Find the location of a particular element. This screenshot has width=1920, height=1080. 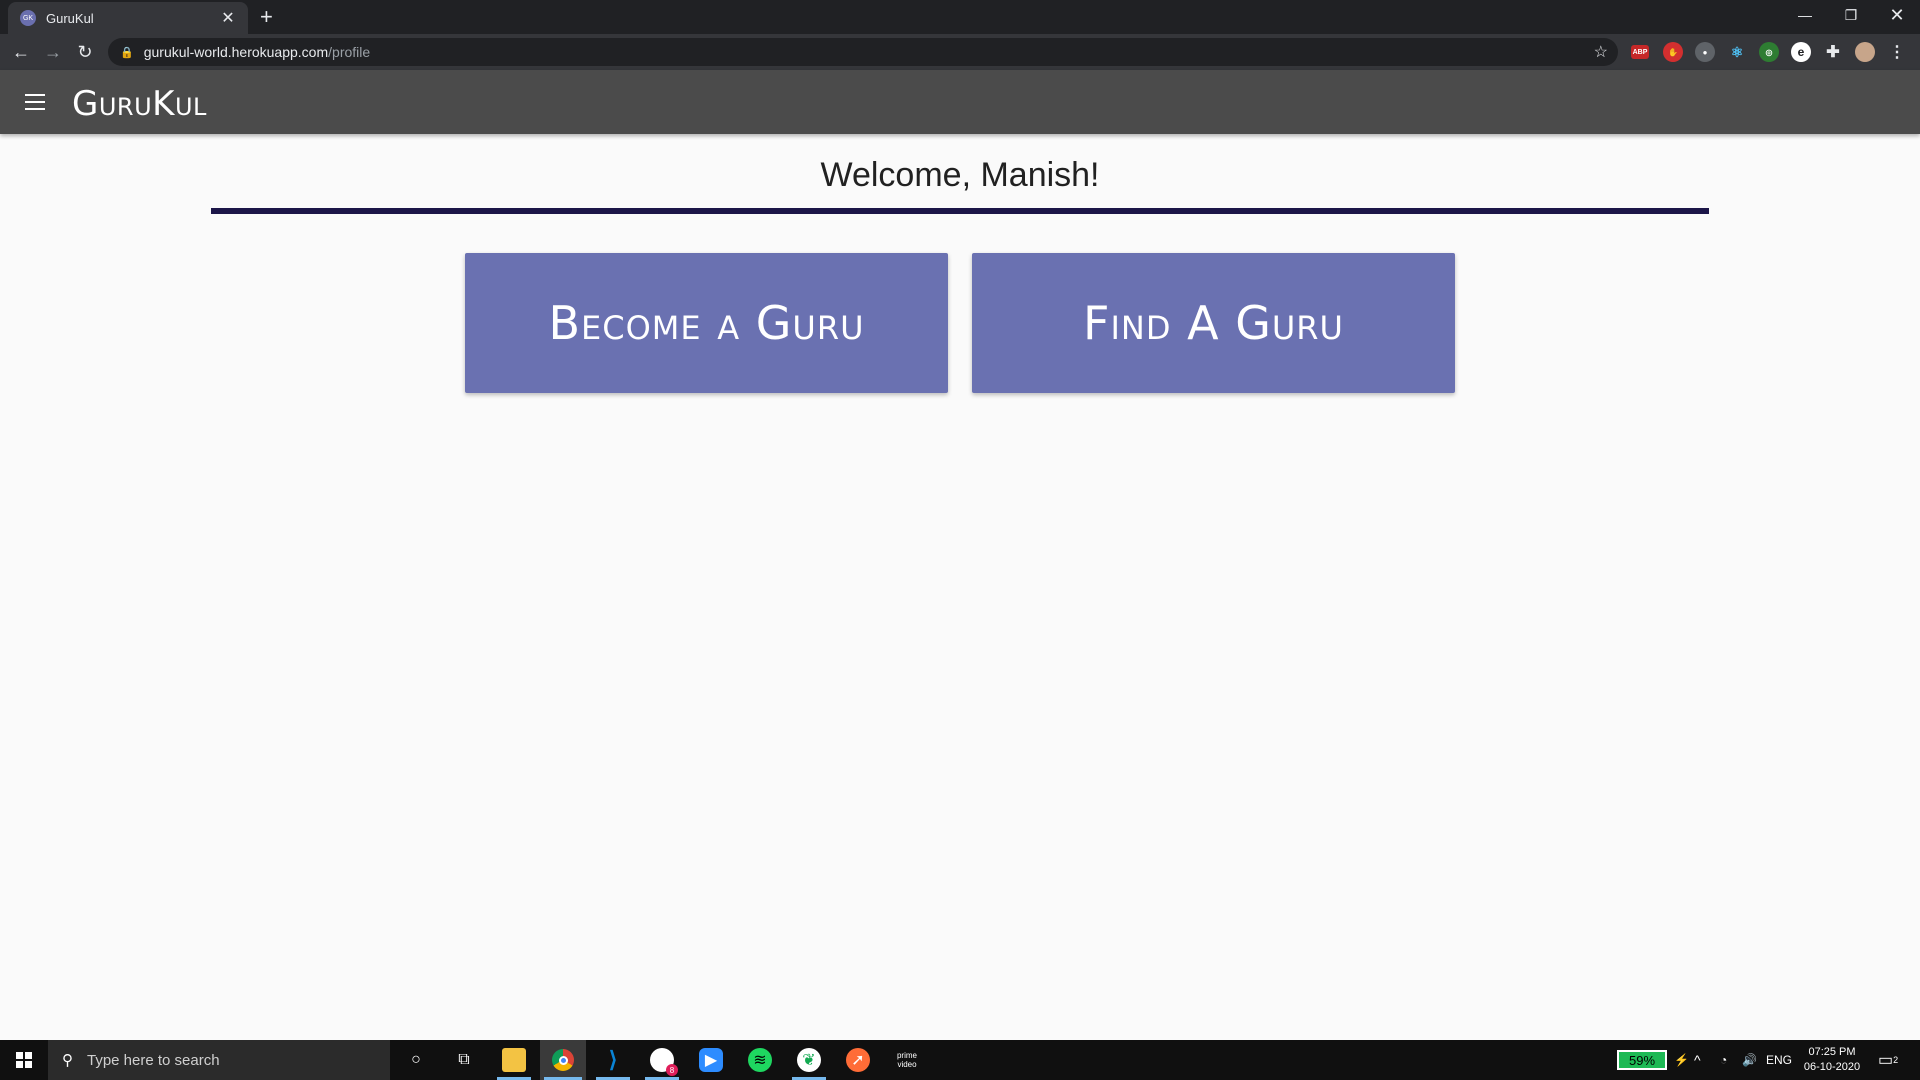

profile-avatar-icon is located at coordinates (1865, 52).